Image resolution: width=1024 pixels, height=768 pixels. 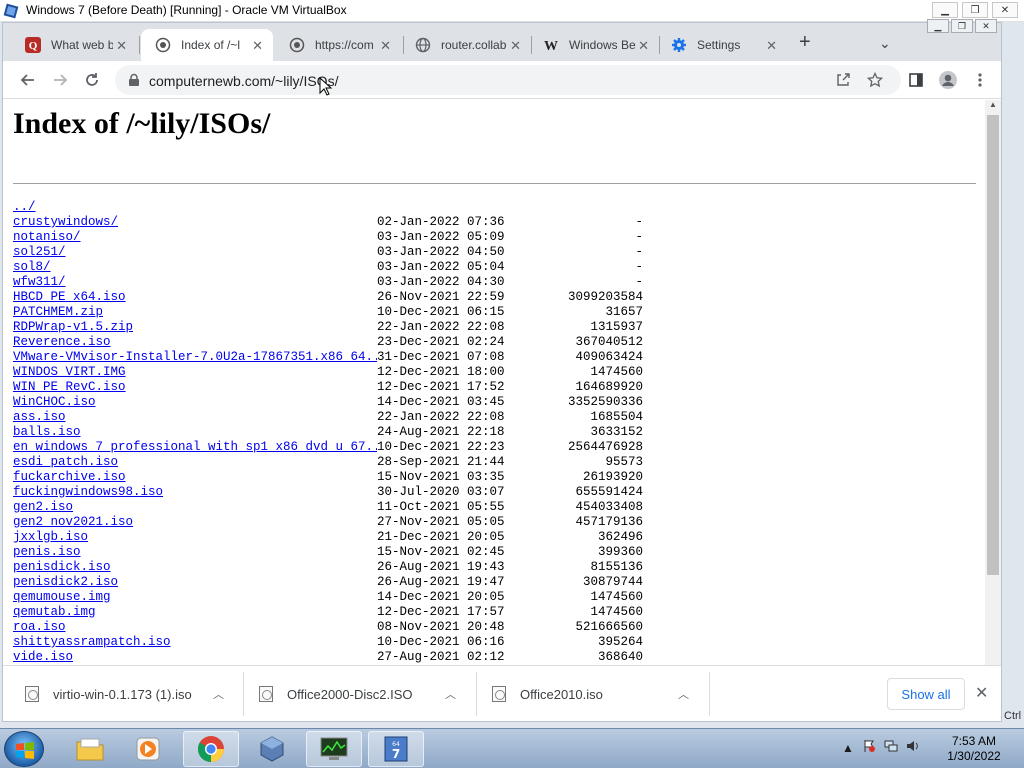 What do you see at coordinates (195, 237) in the screenshot?
I see `file-link: notaniso/` at bounding box center [195, 237].